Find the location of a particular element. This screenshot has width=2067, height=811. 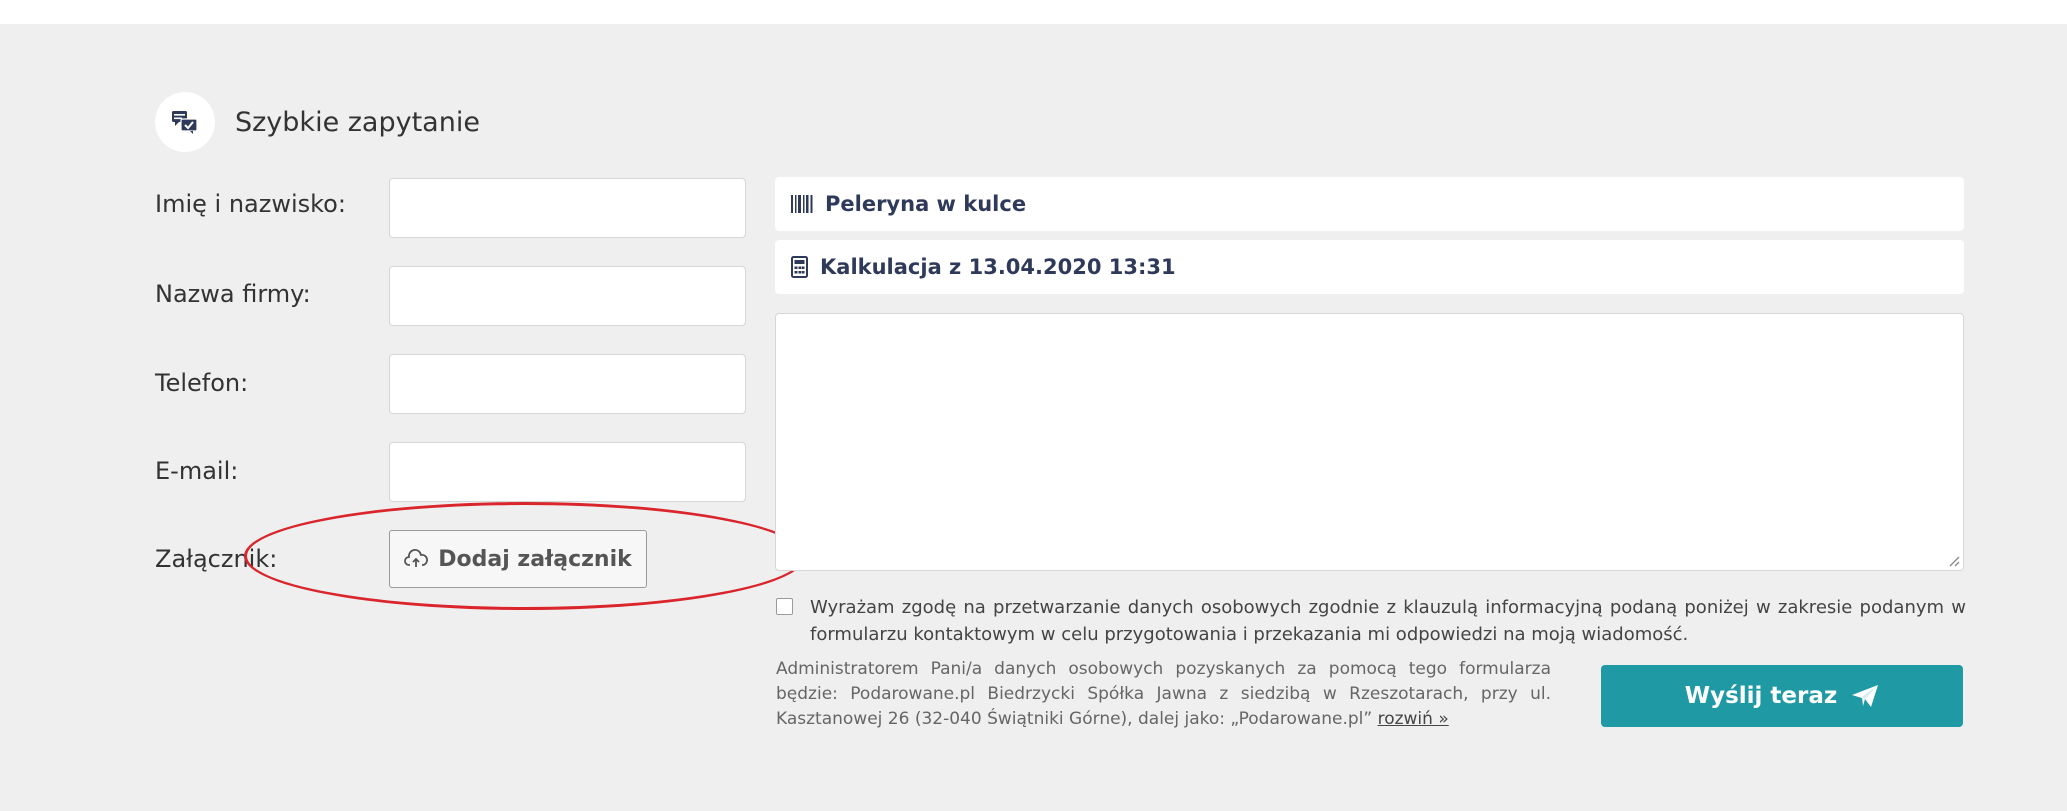

phone-input is located at coordinates (567, 384).